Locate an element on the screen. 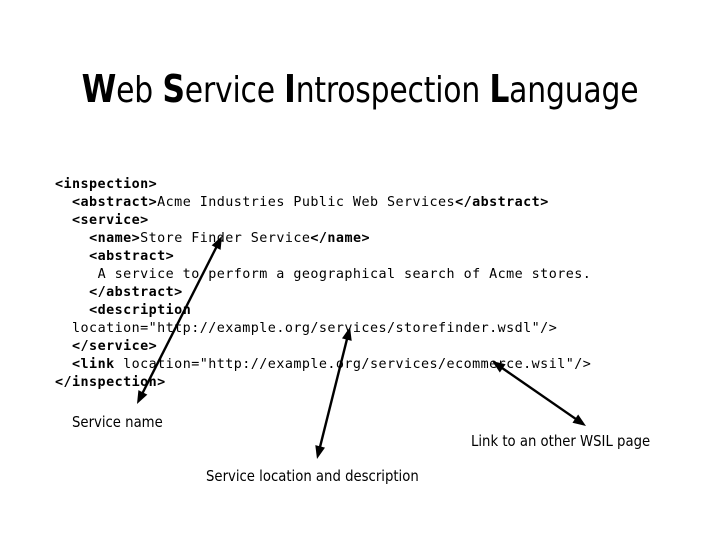  title-acronym-letter: I is located at coordinates (290, 89).